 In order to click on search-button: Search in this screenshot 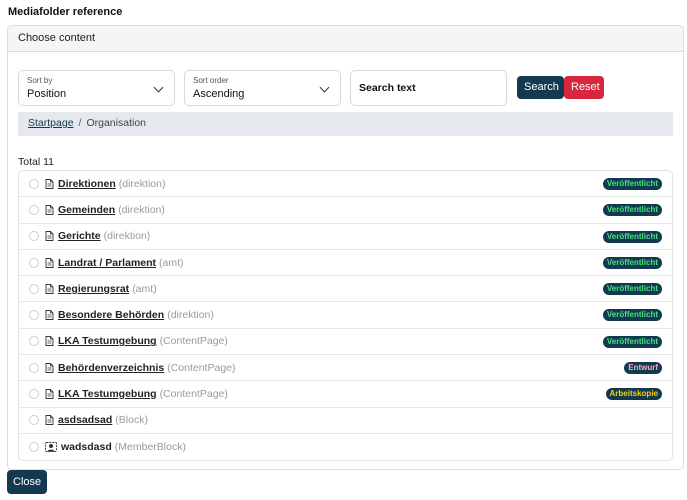, I will do `click(540, 87)`.